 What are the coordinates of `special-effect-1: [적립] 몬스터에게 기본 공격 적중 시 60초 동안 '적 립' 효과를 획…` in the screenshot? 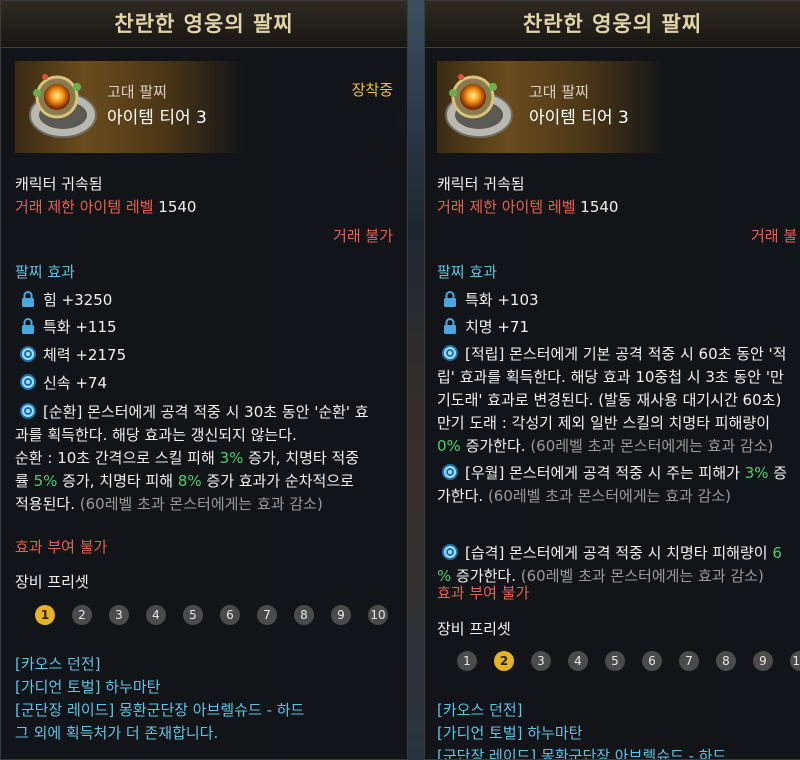 It's located at (618, 400).